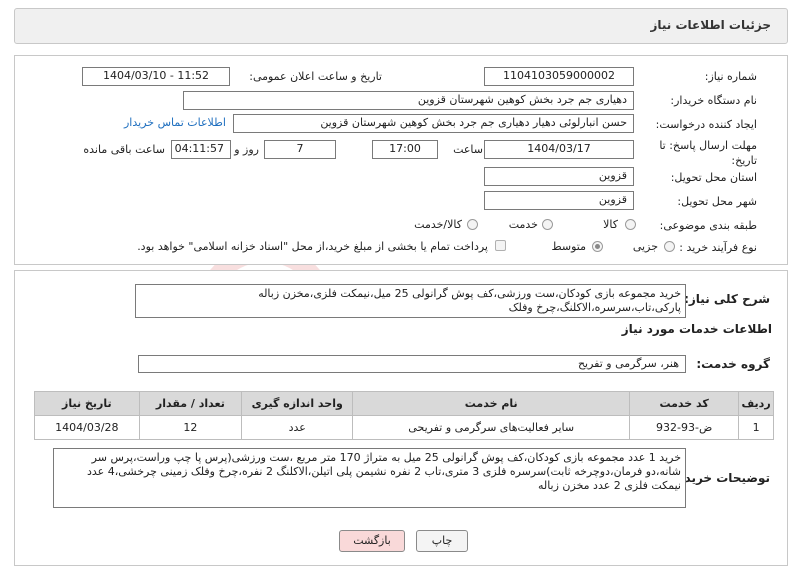 The image size is (788, 566). Describe the element at coordinates (491, 427) in the screenshot. I see `cell-service-name: سایر فعالیت‌های سرگرمی و تفریحی` at that location.